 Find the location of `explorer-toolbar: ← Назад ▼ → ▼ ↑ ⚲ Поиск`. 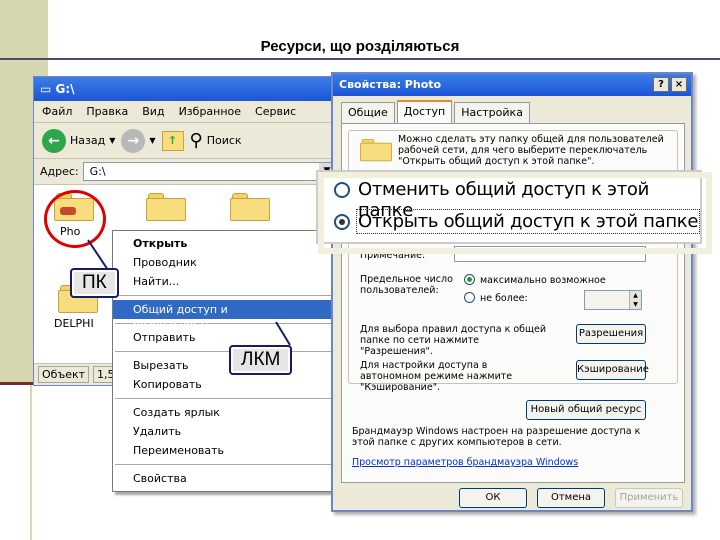

explorer-toolbar: ← Назад ▼ → ▼ ↑ ⚲ Поиск is located at coordinates (188, 141).